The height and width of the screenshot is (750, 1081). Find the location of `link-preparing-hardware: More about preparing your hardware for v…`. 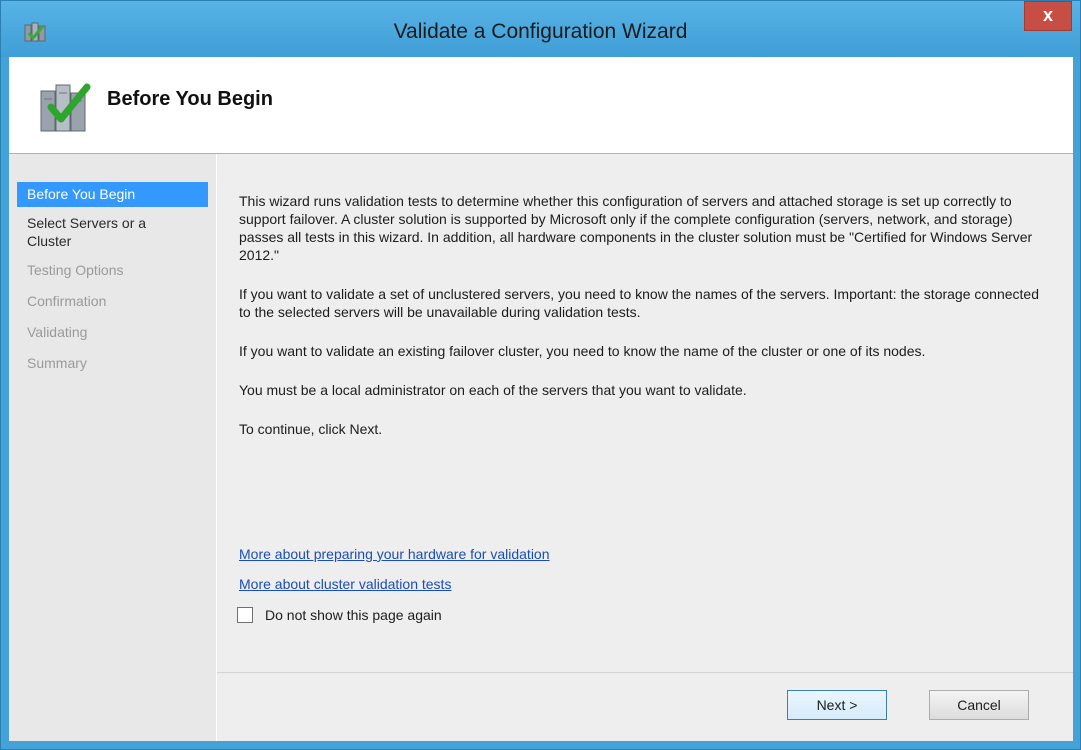

link-preparing-hardware: More about preparing your hardware for v… is located at coordinates (394, 554).